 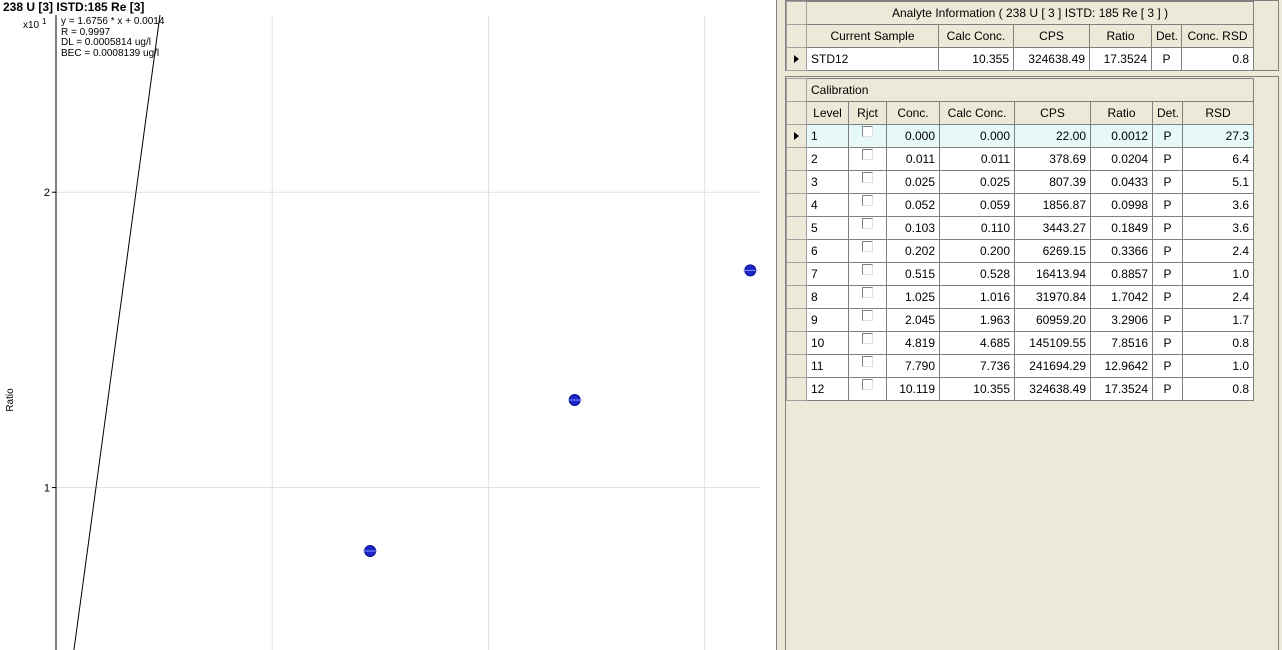 I want to click on cell-ratio: 1.7042, so click(x=1121, y=297).